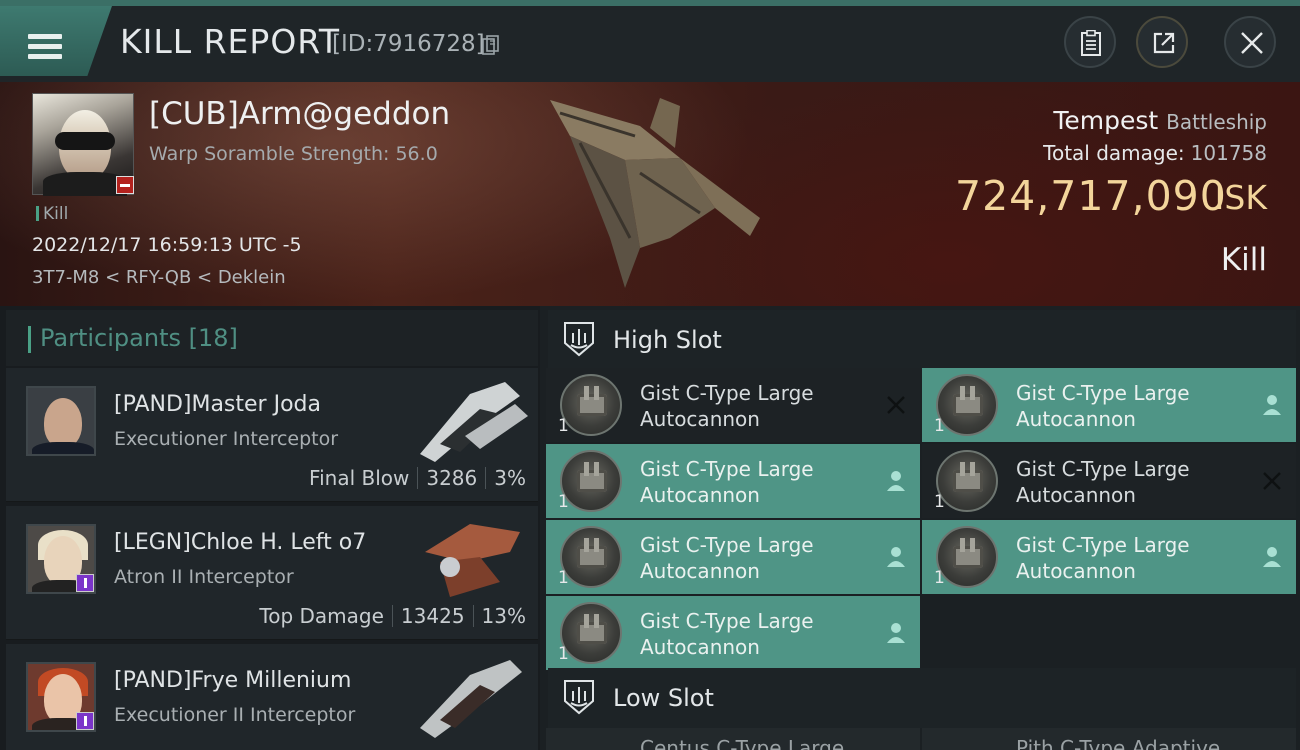  Describe the element at coordinates (52, 214) in the screenshot. I see `kill-tag: Kill` at that location.